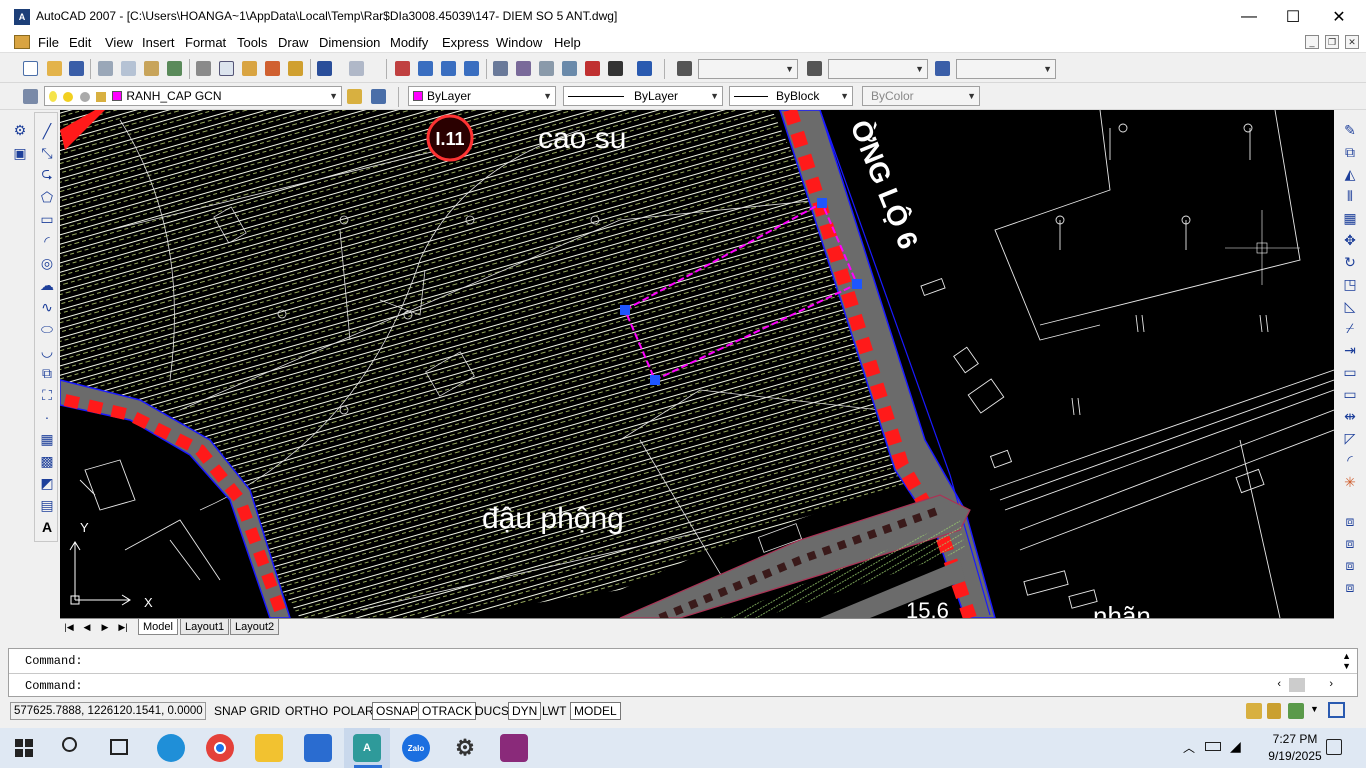 This screenshot has height=768, width=1366. Describe the element at coordinates (684, 68) in the screenshot. I see `text-style-icon` at that location.